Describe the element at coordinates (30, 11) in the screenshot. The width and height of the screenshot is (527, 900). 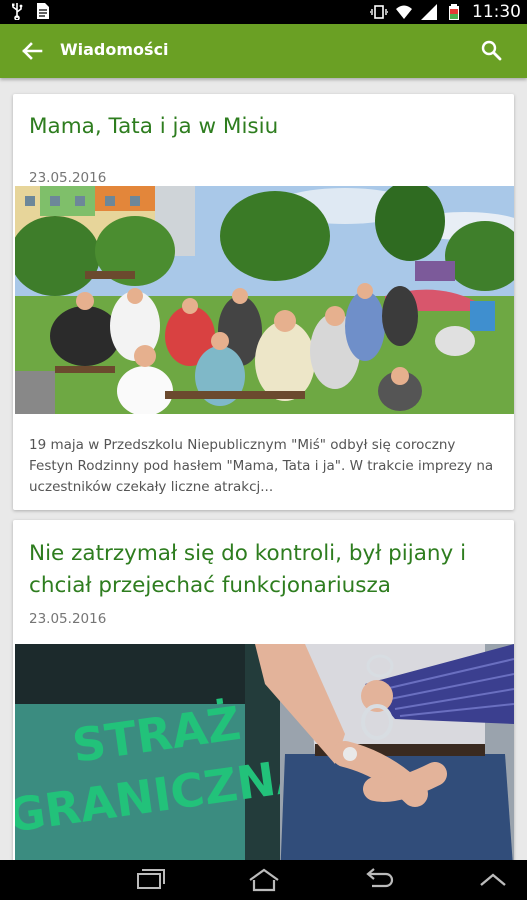
I see `status-left-icons` at that location.